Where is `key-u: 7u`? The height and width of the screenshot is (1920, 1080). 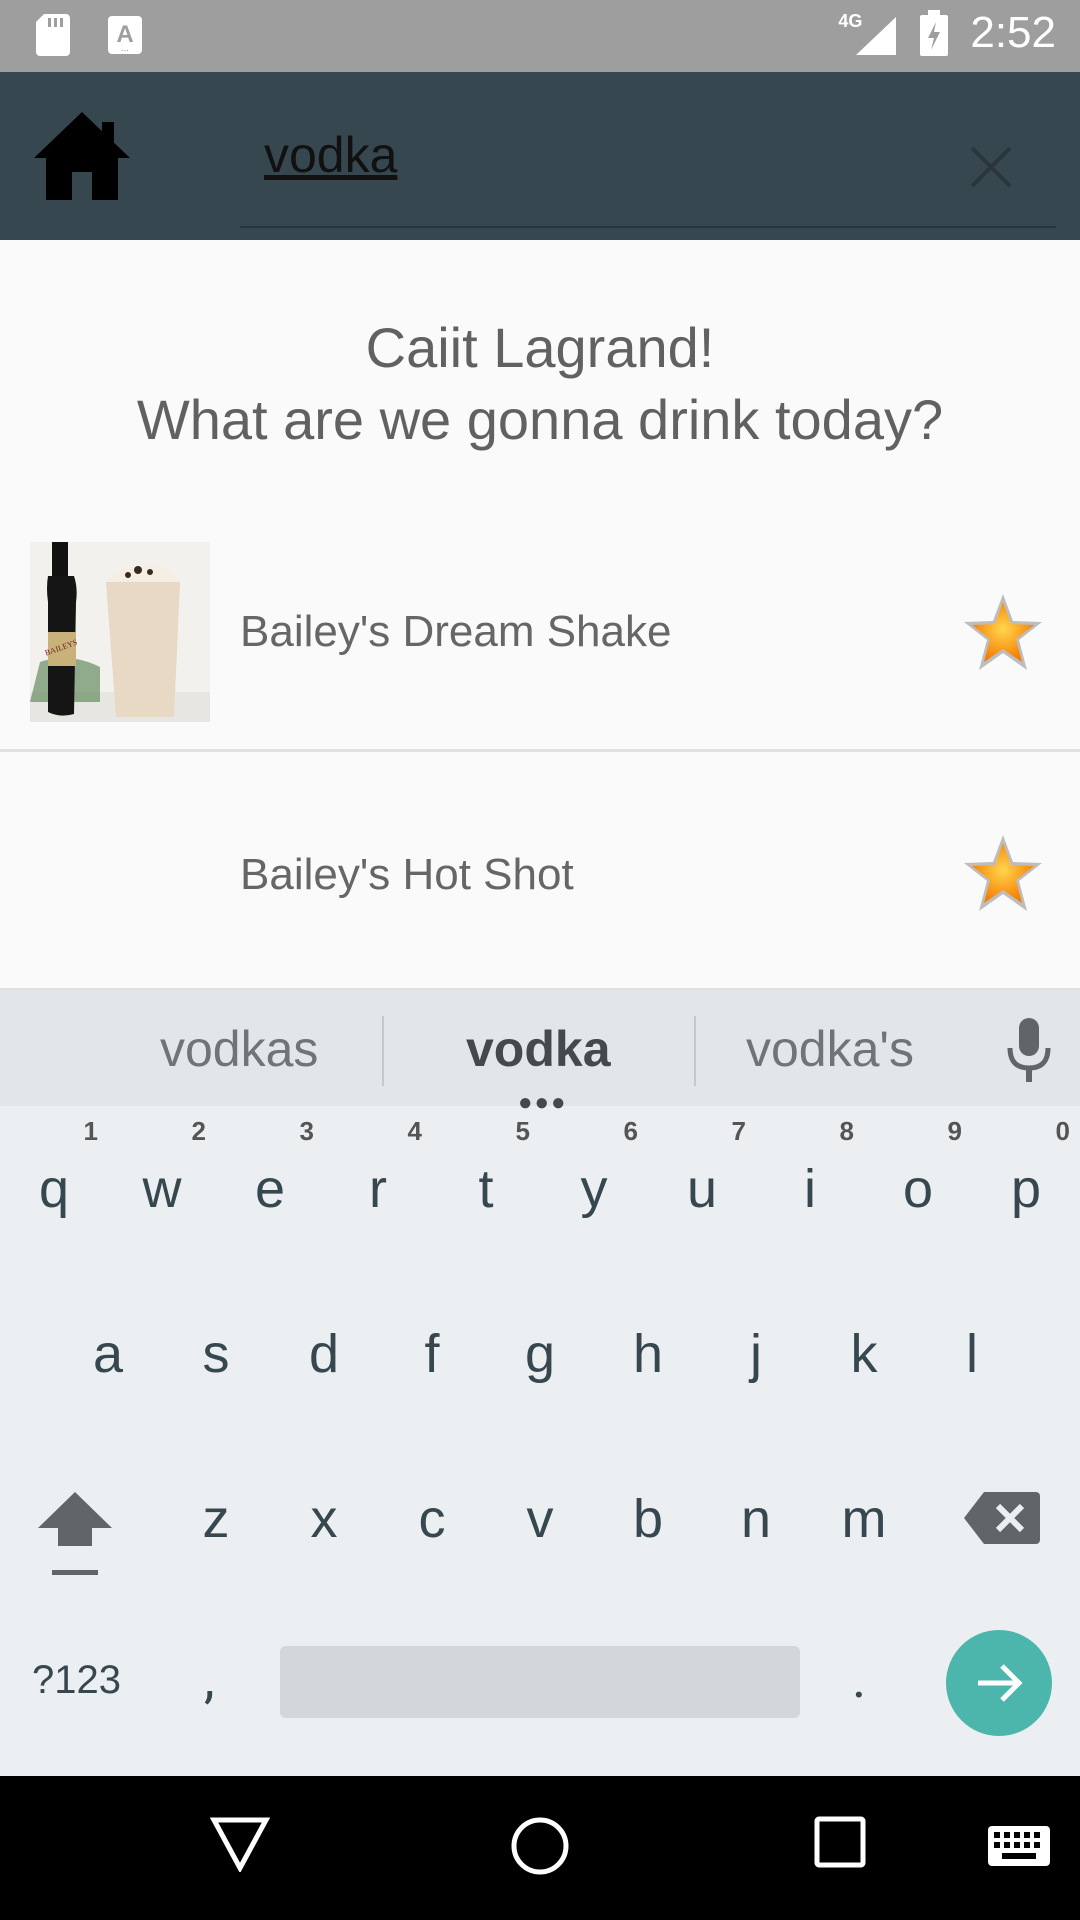 key-u: 7u is located at coordinates (702, 1168).